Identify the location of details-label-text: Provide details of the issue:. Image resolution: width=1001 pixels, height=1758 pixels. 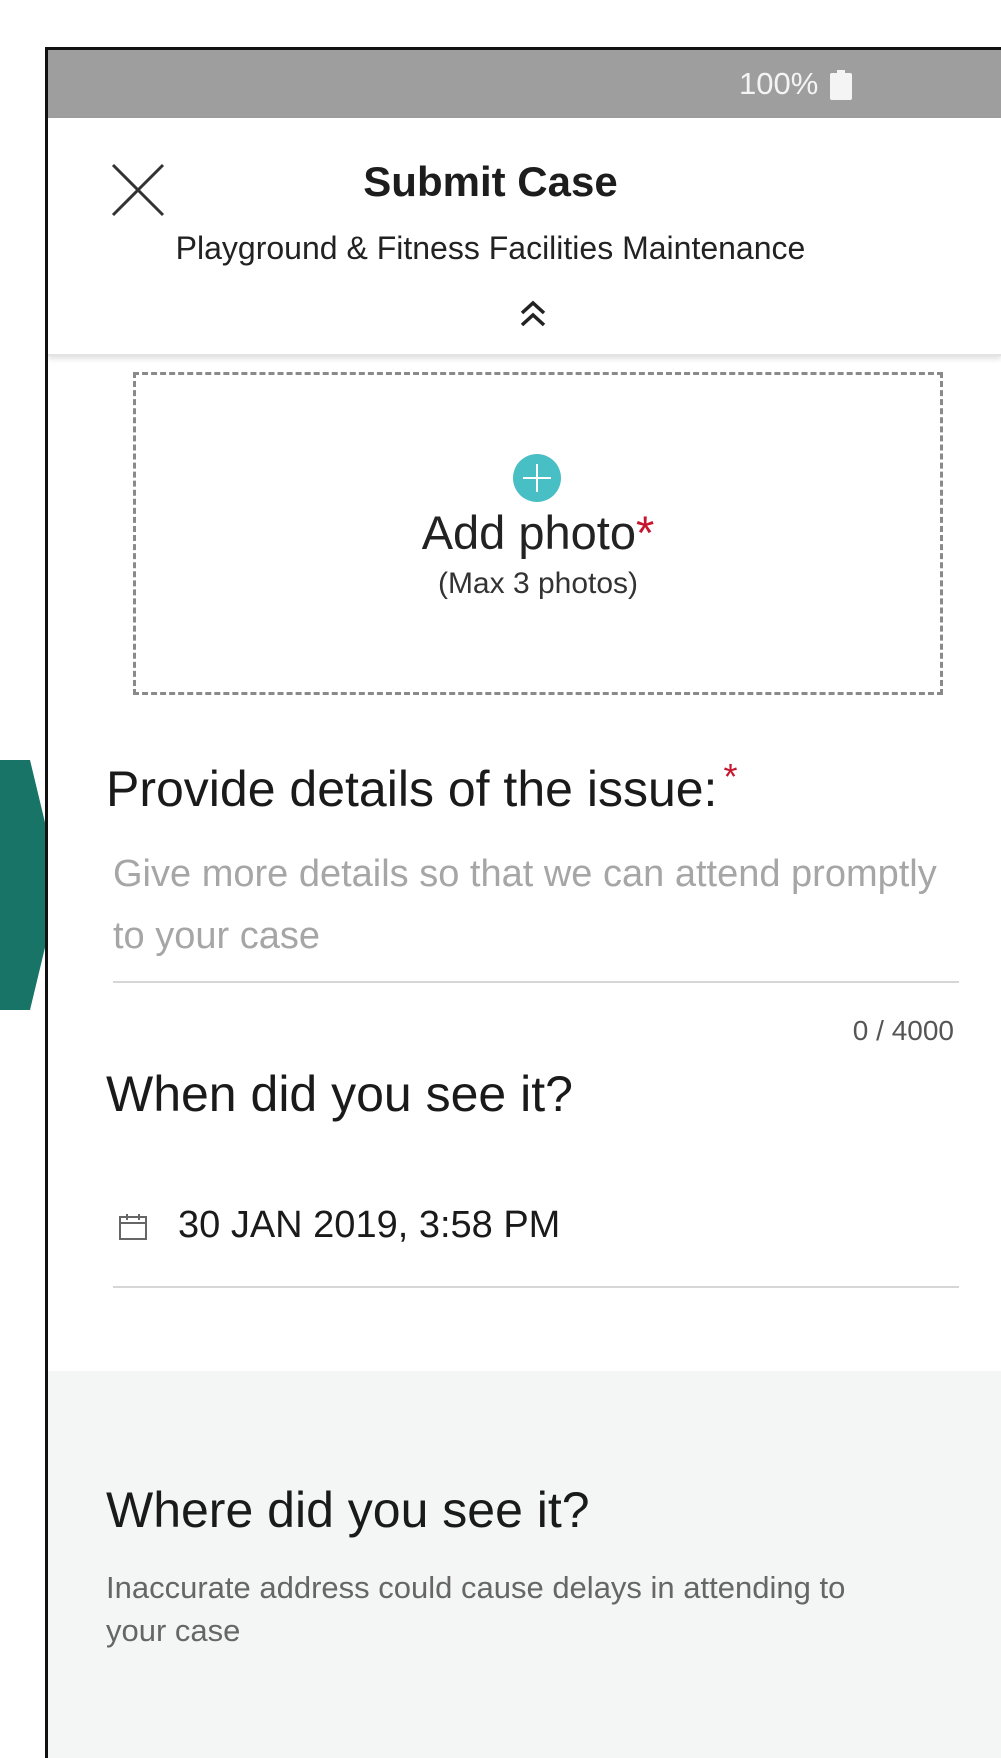
(412, 789).